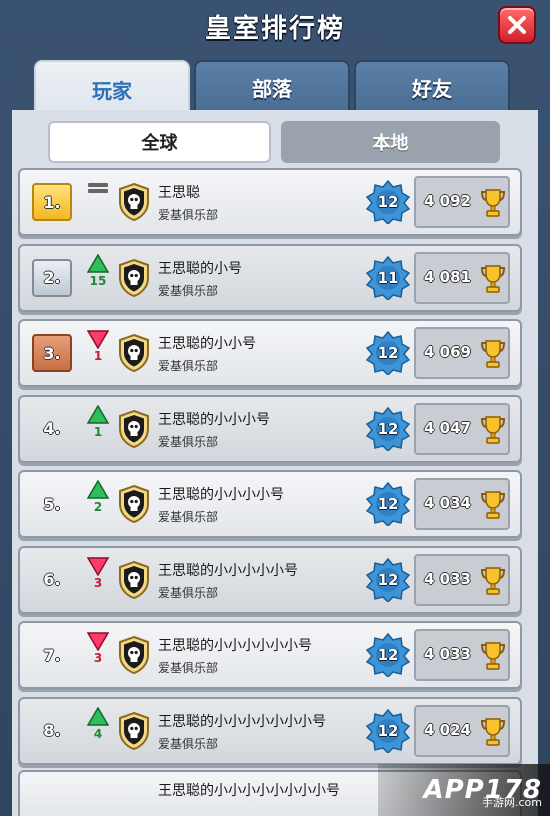 This screenshot has height=816, width=550. Describe the element at coordinates (447, 352) in the screenshot. I see `trophy-count: 4 069` at that location.